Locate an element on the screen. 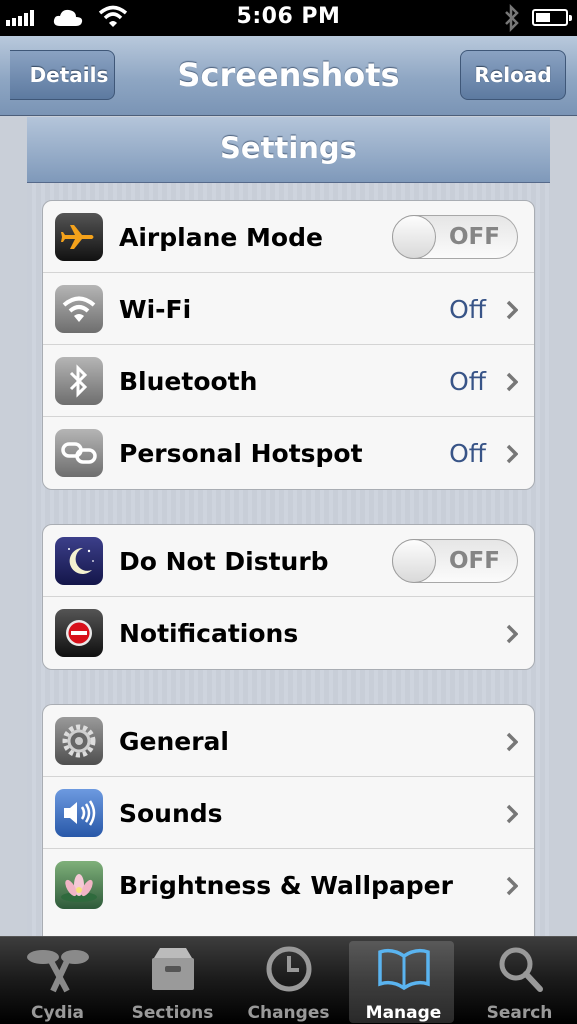 The image size is (577, 1024). tab-label: Cydia is located at coordinates (57, 1013).